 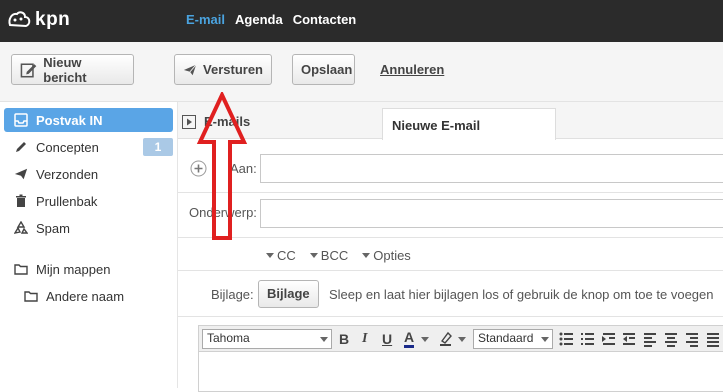 I want to click on tab-new-email: Nieuwe E-mail, so click(x=469, y=124).